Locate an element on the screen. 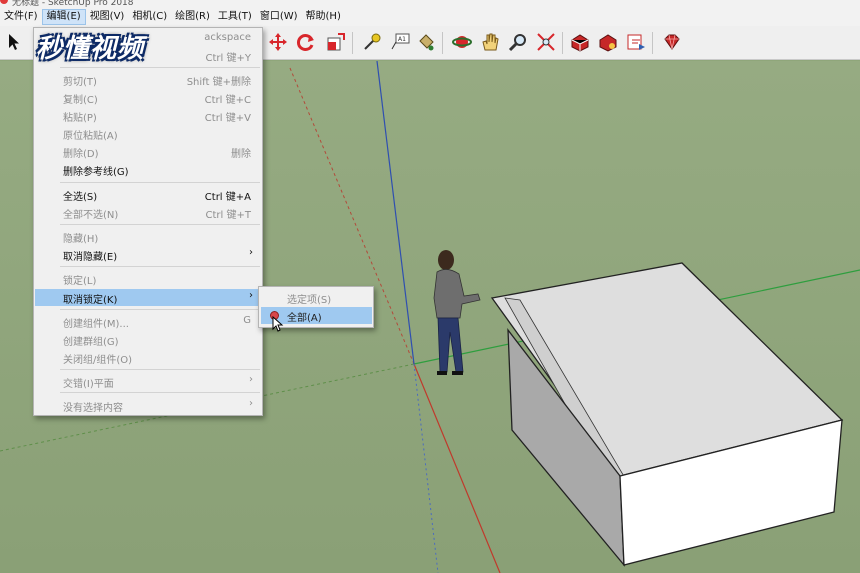 The image size is (860, 573). menu-item-hide: 隐藏(H) is located at coordinates (148, 236).